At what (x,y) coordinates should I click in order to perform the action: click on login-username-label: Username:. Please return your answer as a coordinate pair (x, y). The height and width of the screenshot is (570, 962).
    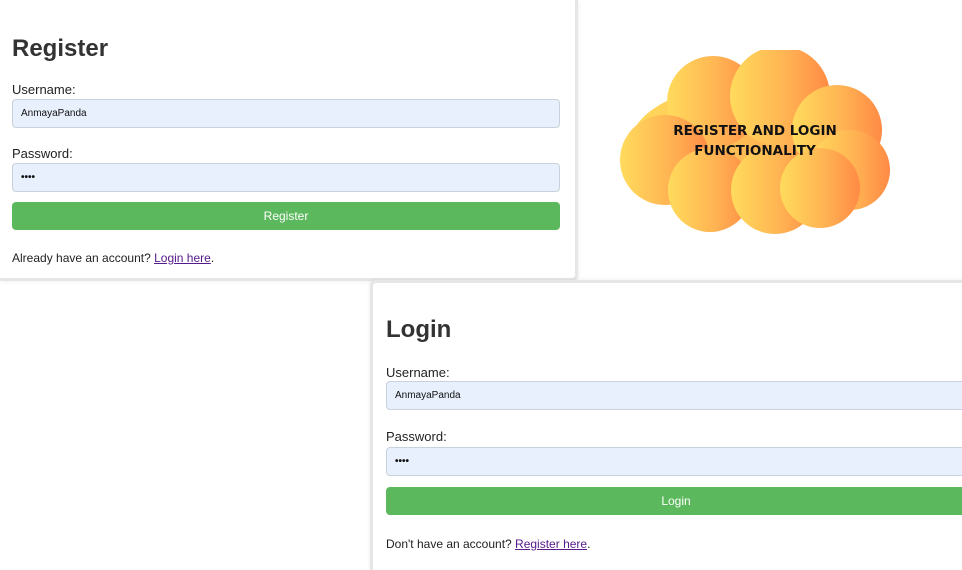
    Looking at the image, I should click on (418, 372).